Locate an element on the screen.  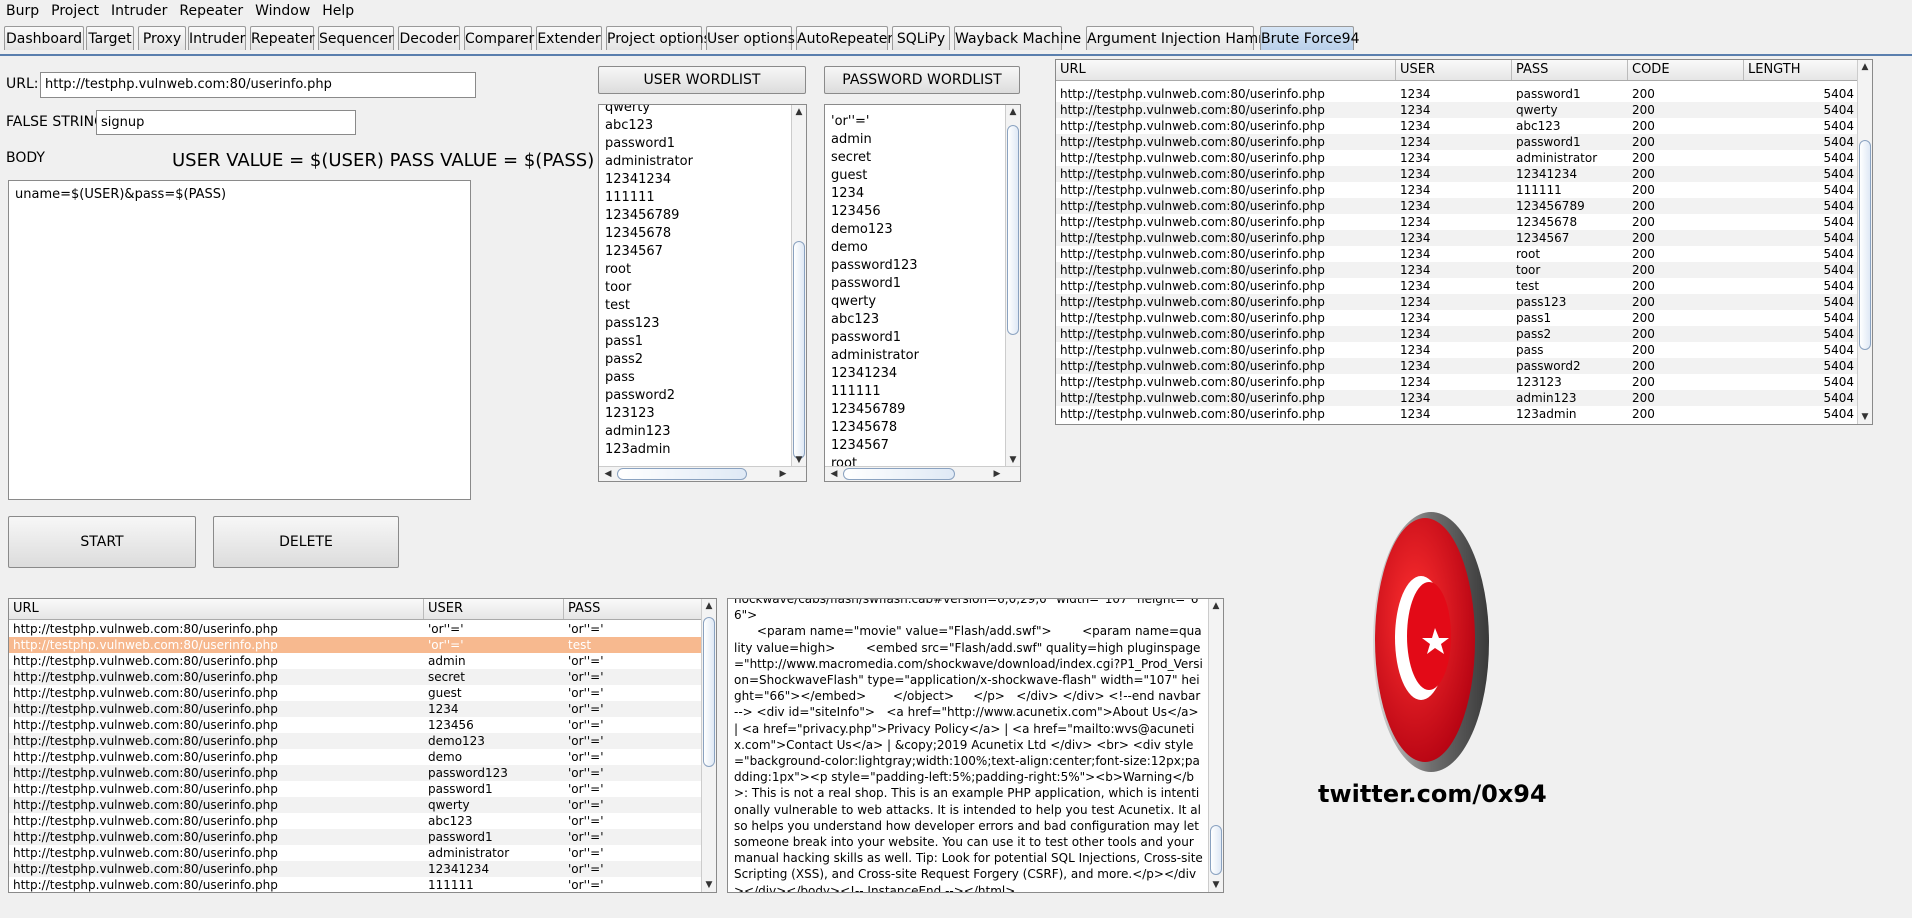
response-vscrollbar: ▲ ▼ is located at coordinates (1215, 745).